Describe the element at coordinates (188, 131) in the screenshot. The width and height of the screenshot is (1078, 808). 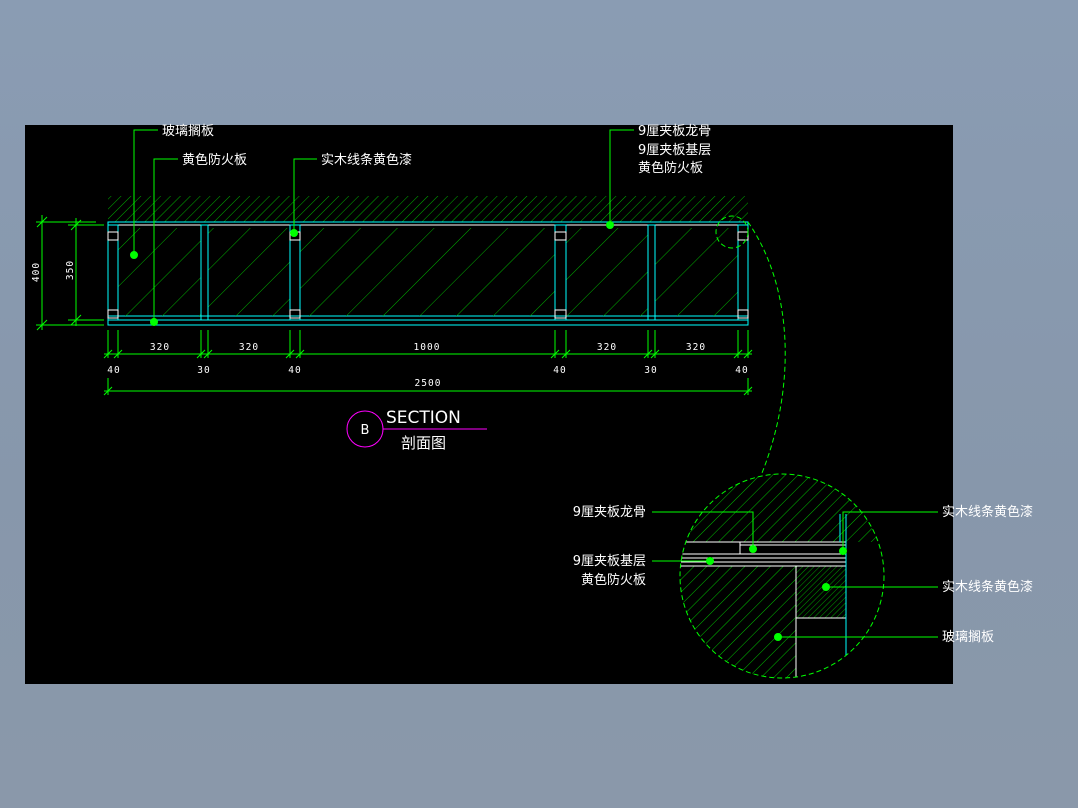
I see `label-glass-shelf: 玻璃搁板` at that location.